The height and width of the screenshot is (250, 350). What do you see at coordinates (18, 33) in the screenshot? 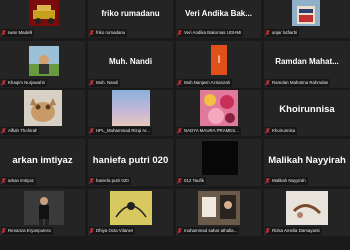
I see `participant-label: Iwan Madelli` at bounding box center [18, 33].